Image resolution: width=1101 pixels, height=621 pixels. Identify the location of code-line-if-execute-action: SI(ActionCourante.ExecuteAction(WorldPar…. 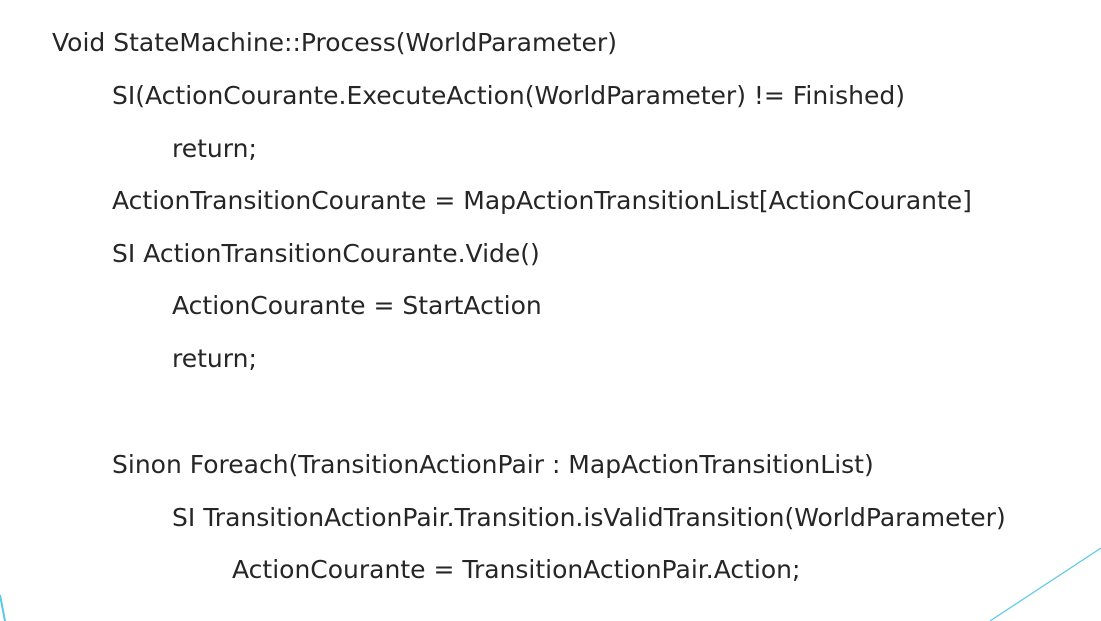
(508, 95).